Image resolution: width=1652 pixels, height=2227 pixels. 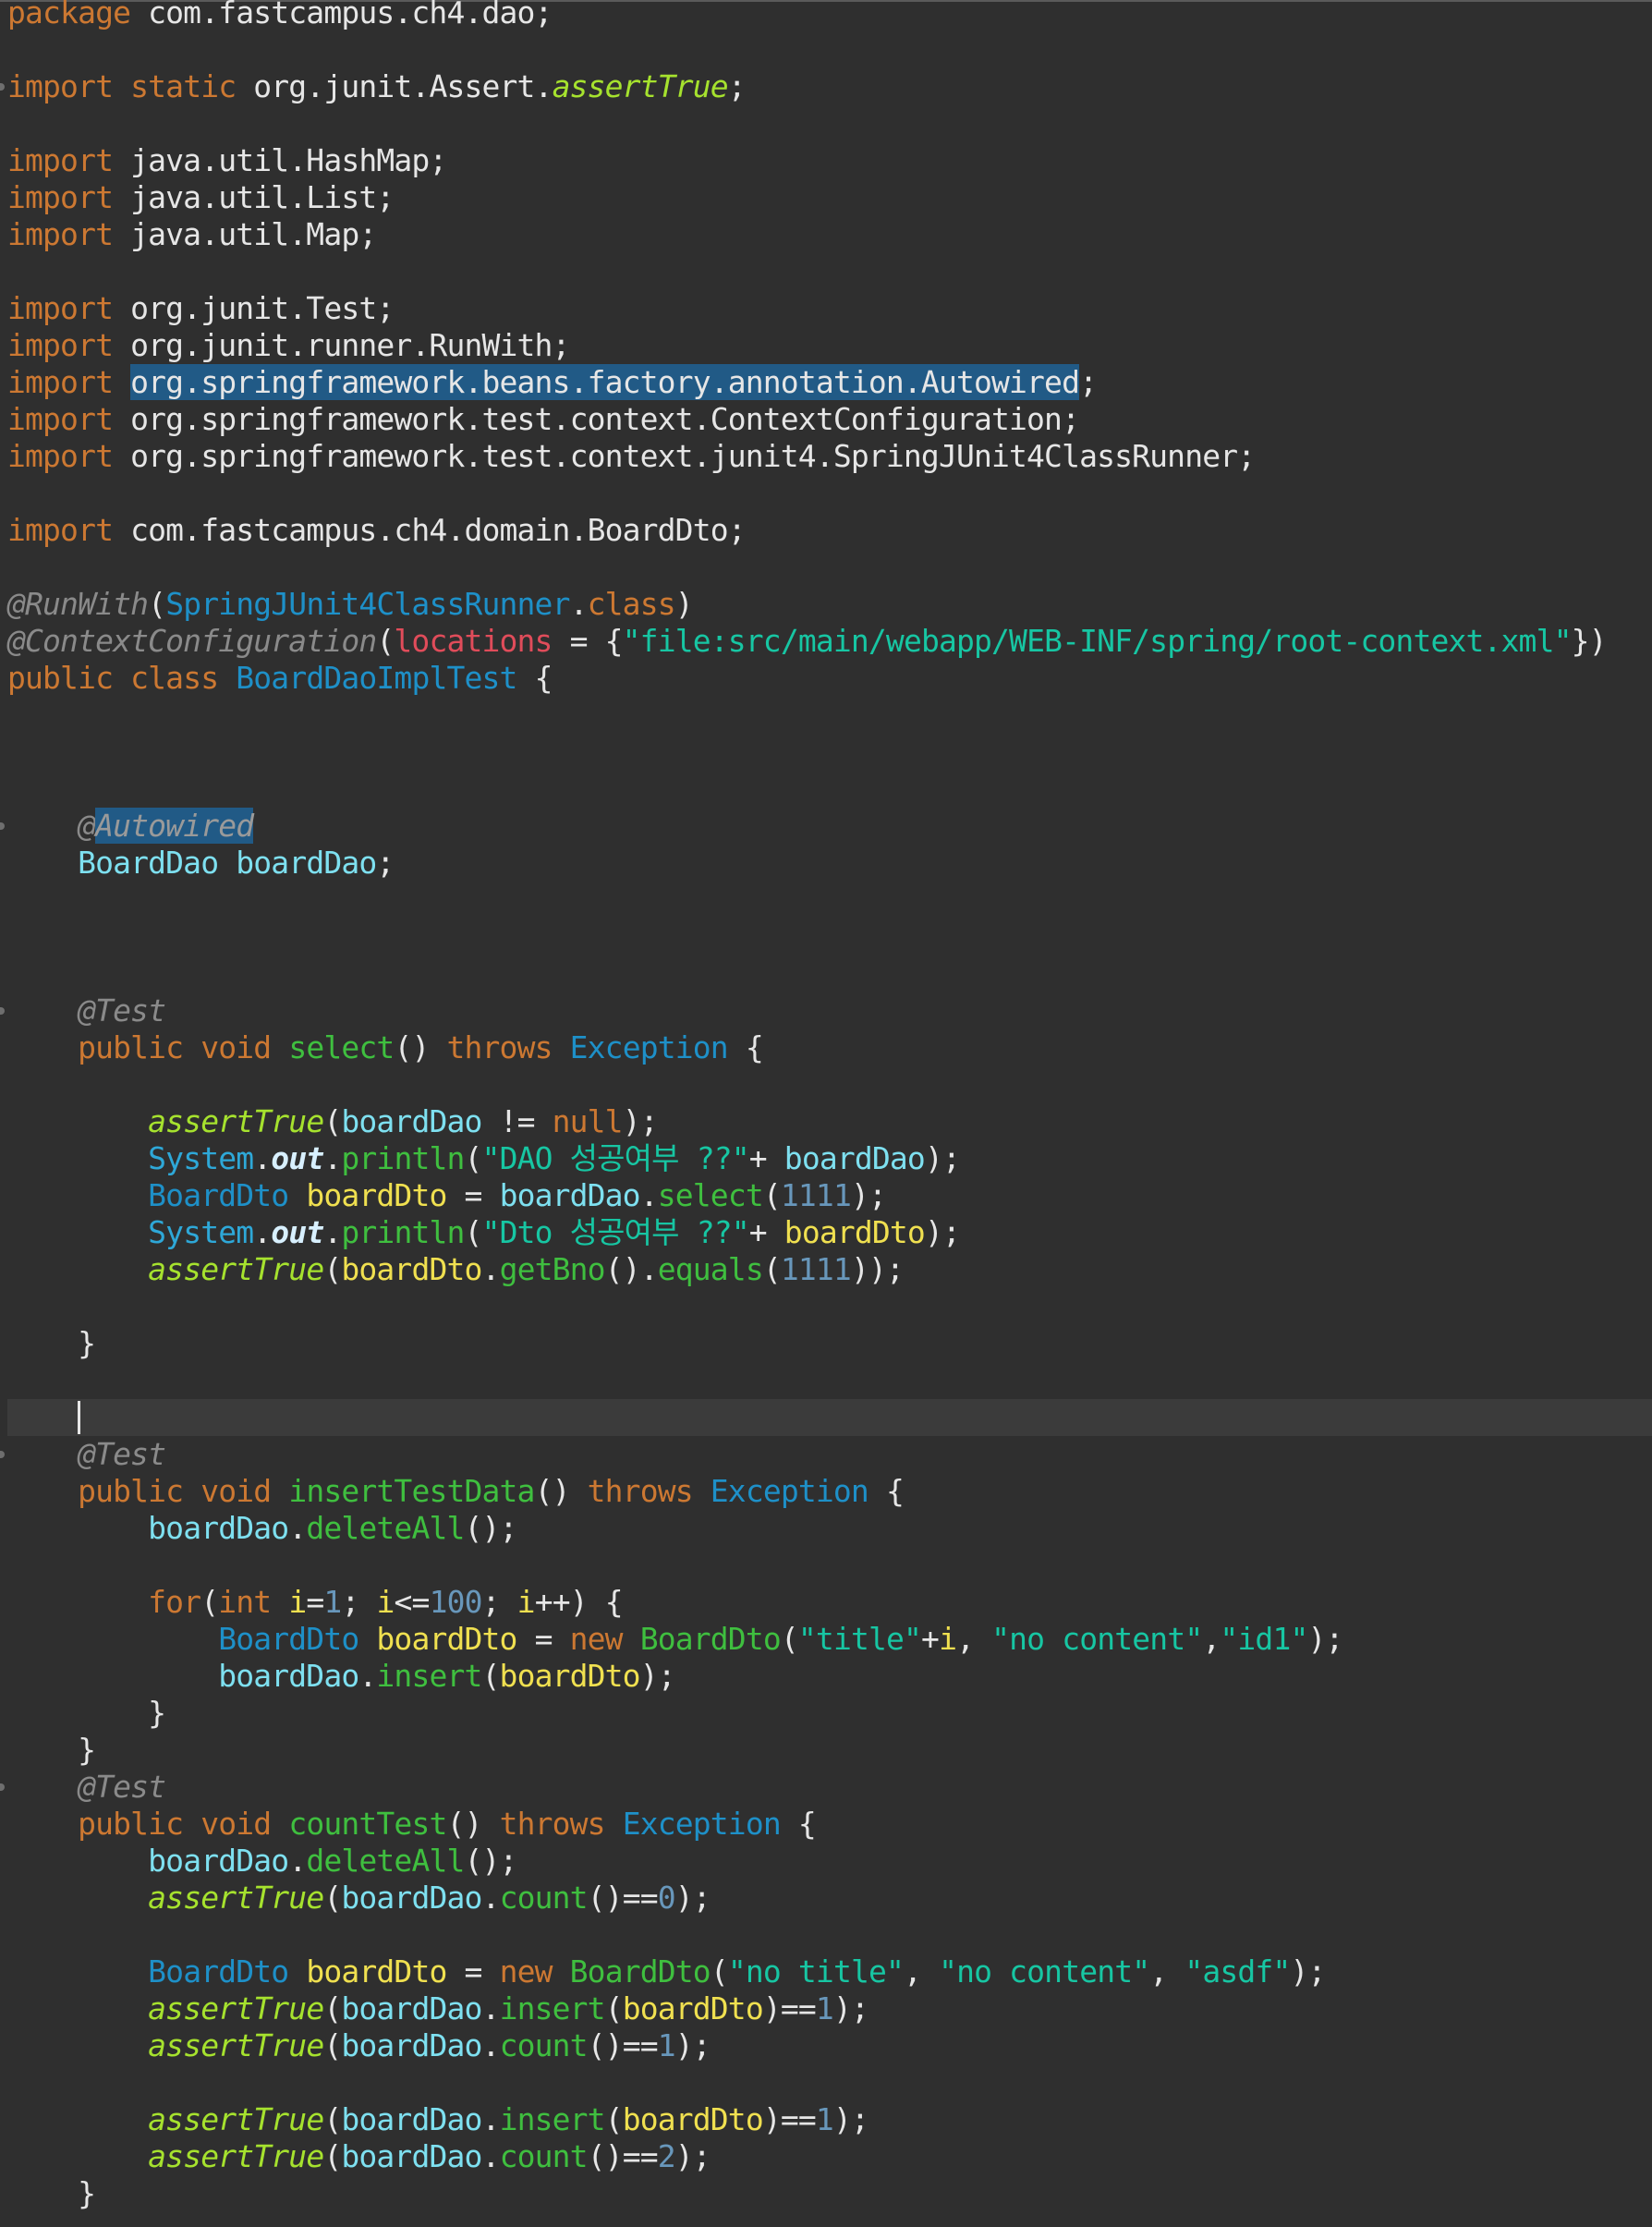 What do you see at coordinates (473, 641) in the screenshot?
I see `code-token: locations` at bounding box center [473, 641].